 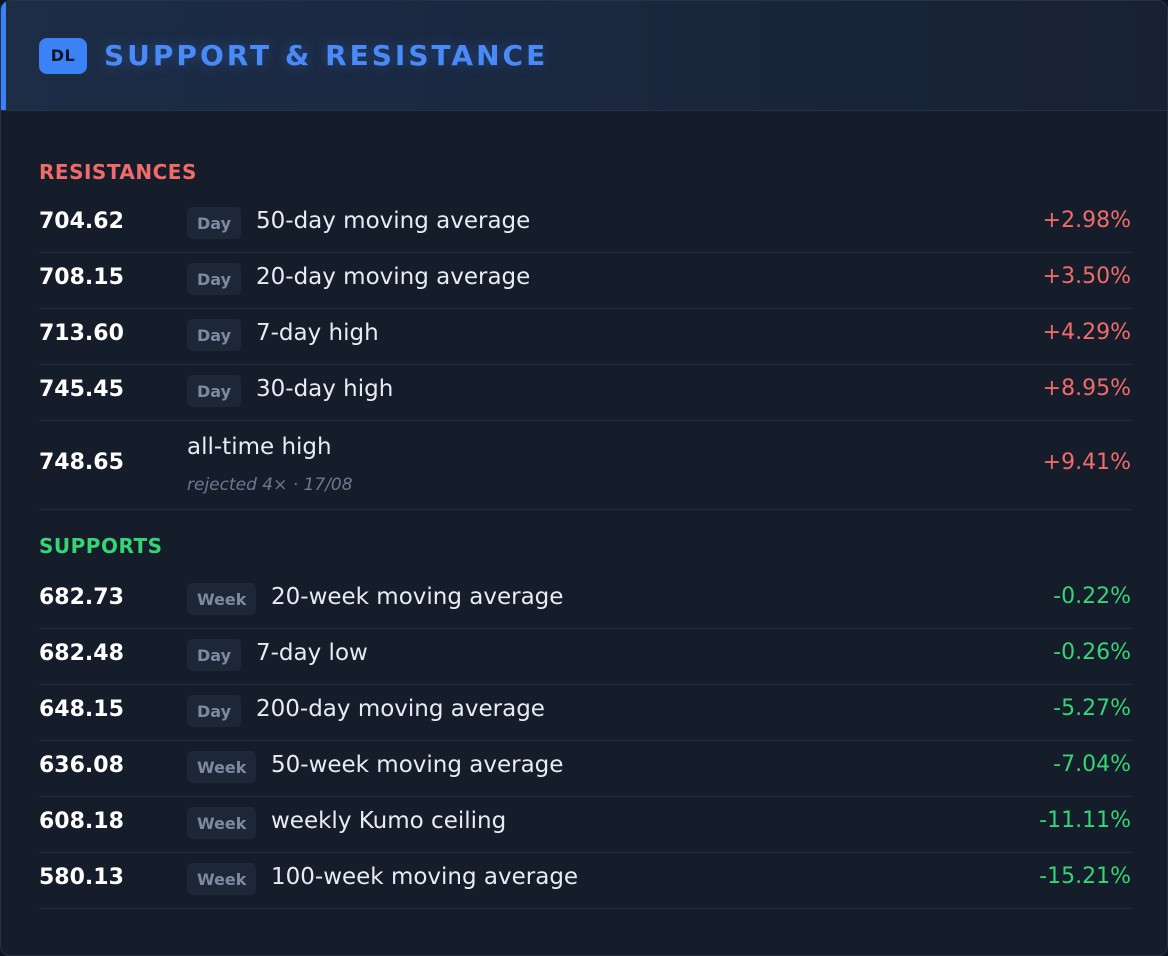 I want to click on level-row: 704.62 Day 50-day moving average +2.98%, so click(x=585, y=225).